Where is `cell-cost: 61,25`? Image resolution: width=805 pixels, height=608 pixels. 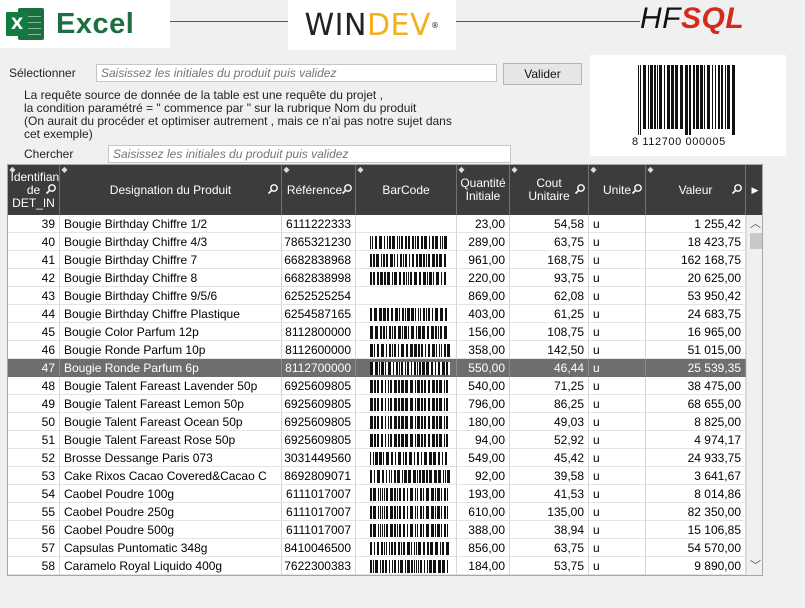
cell-cost: 61,25 is located at coordinates (549, 314).